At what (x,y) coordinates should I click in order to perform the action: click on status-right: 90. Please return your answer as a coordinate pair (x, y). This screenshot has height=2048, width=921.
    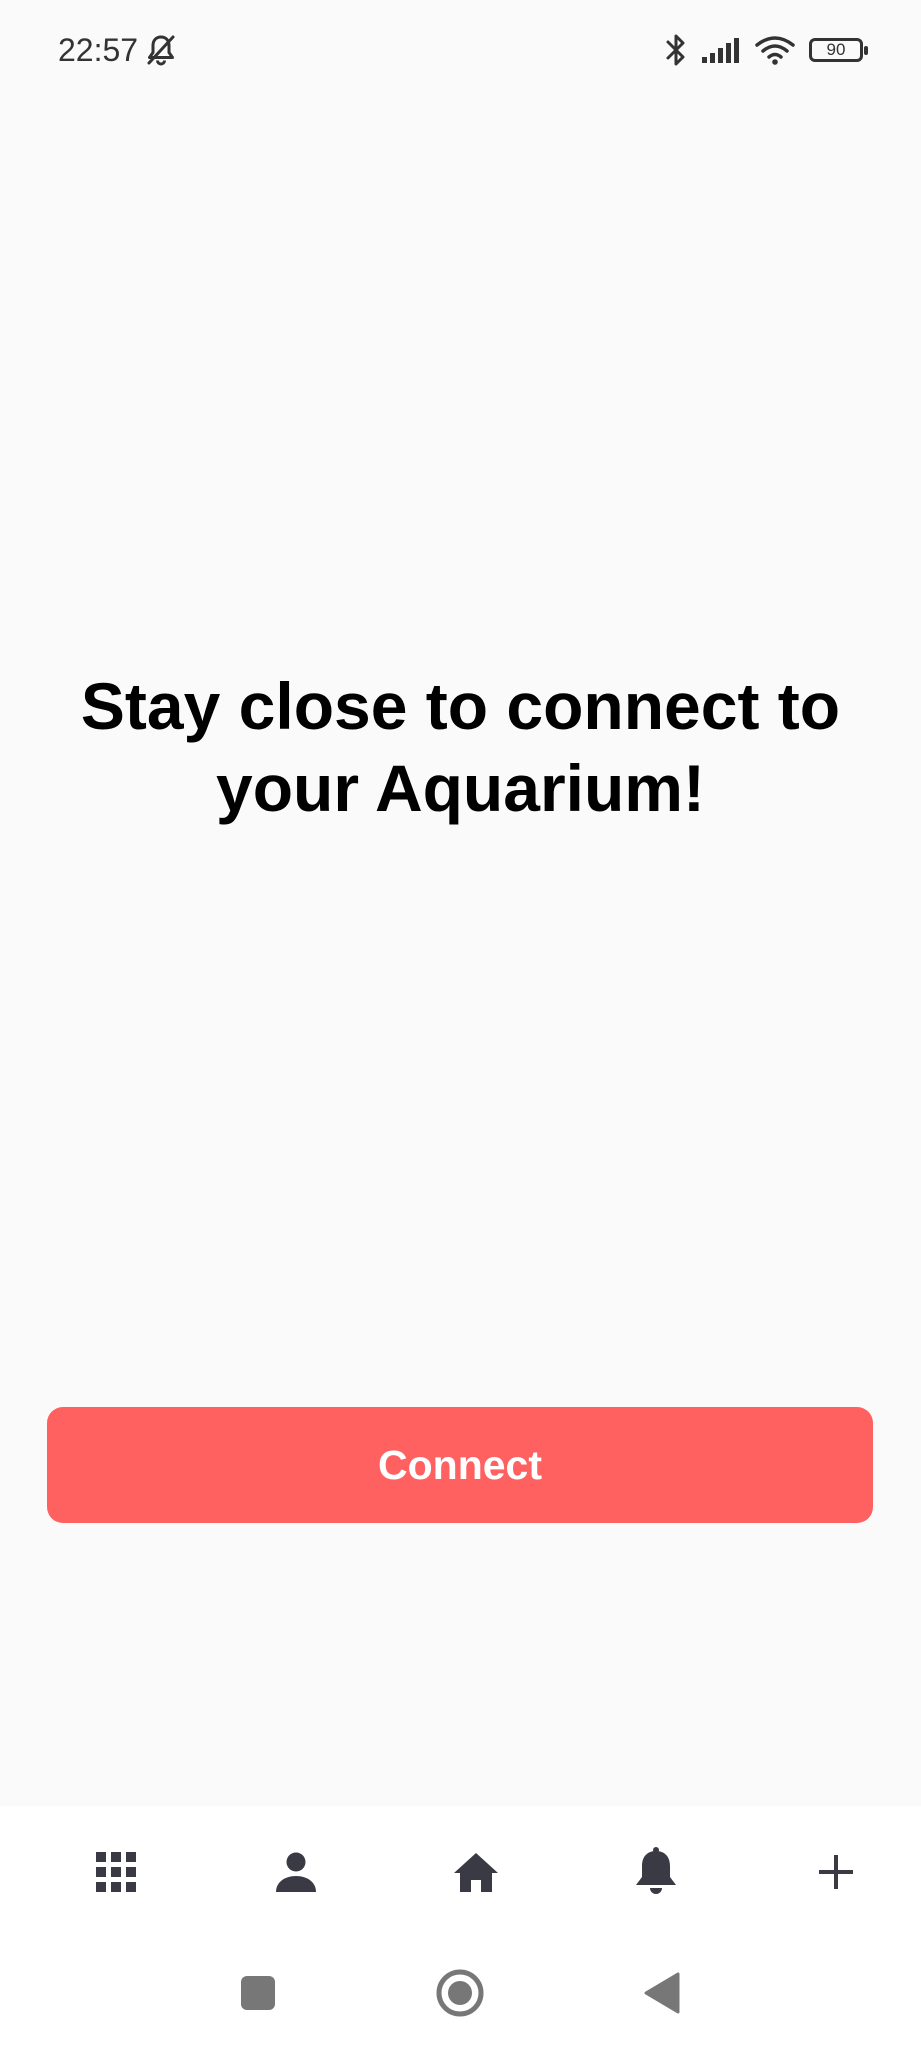
    Looking at the image, I should click on (766, 50).